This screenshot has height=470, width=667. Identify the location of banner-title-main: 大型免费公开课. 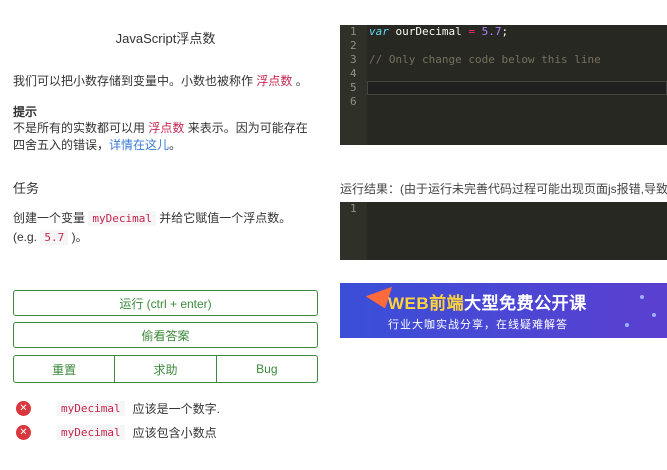
(525, 303).